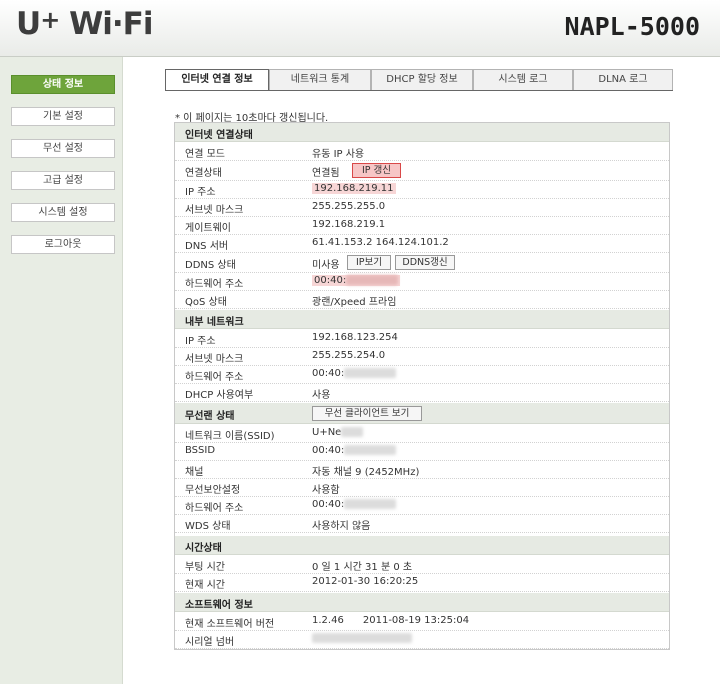 This screenshot has width=720, height=684. Describe the element at coordinates (422, 132) in the screenshot. I see `section-internet: 인터넷 연결상태` at that location.